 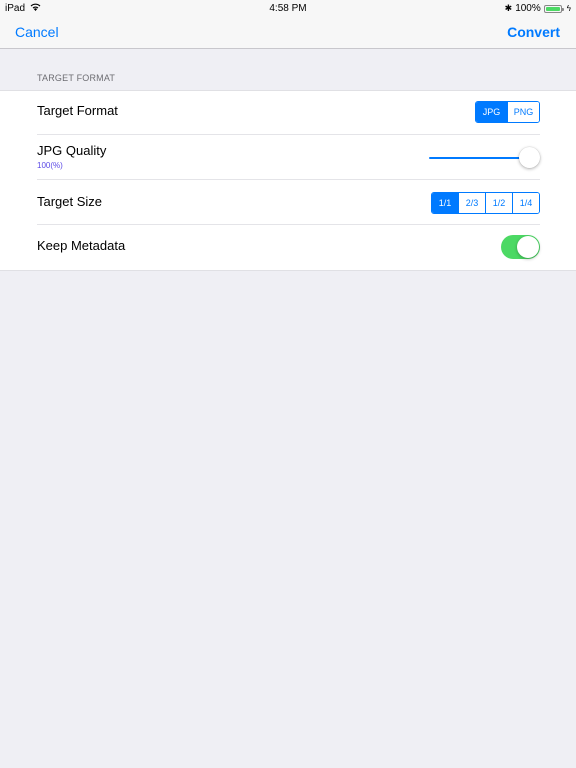 I want to click on size-option-1-1: 1/1, so click(x=445, y=203).